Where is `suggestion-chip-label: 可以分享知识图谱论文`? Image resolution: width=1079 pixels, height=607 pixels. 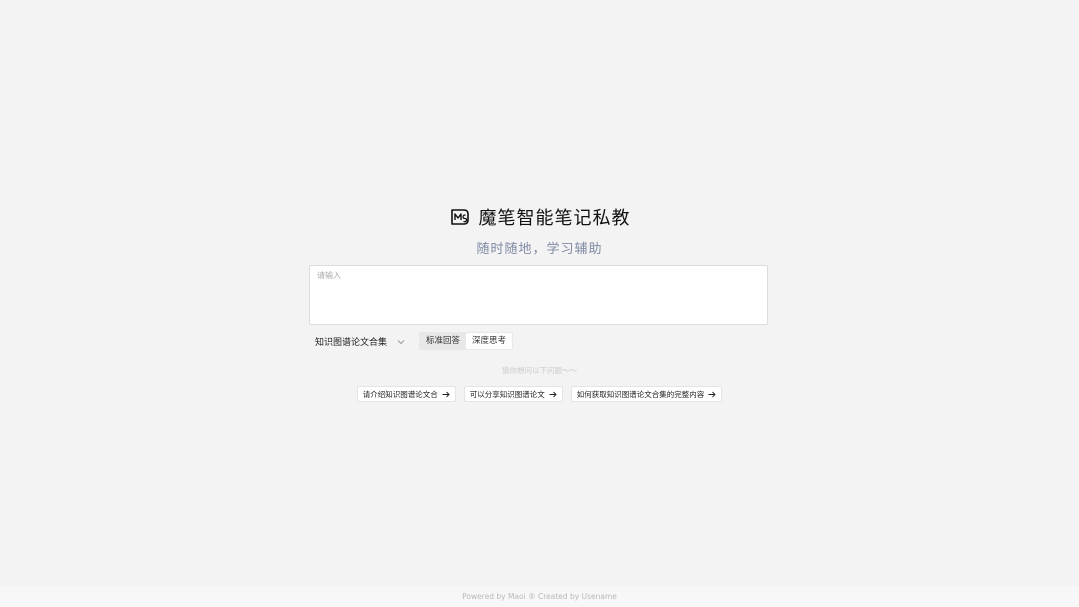 suggestion-chip-label: 可以分享知识图谱论文 is located at coordinates (507, 394).